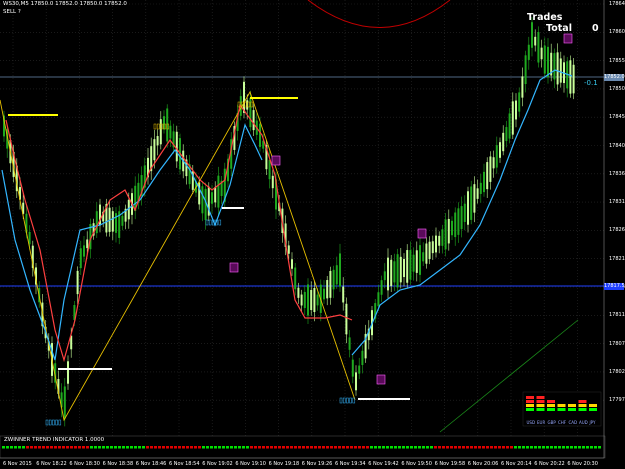 The height and width of the screenshot is (469, 625). What do you see at coordinates (516, 464) in the screenshot?
I see `time-tick-label: 6 Nov 20:14` at bounding box center [516, 464].